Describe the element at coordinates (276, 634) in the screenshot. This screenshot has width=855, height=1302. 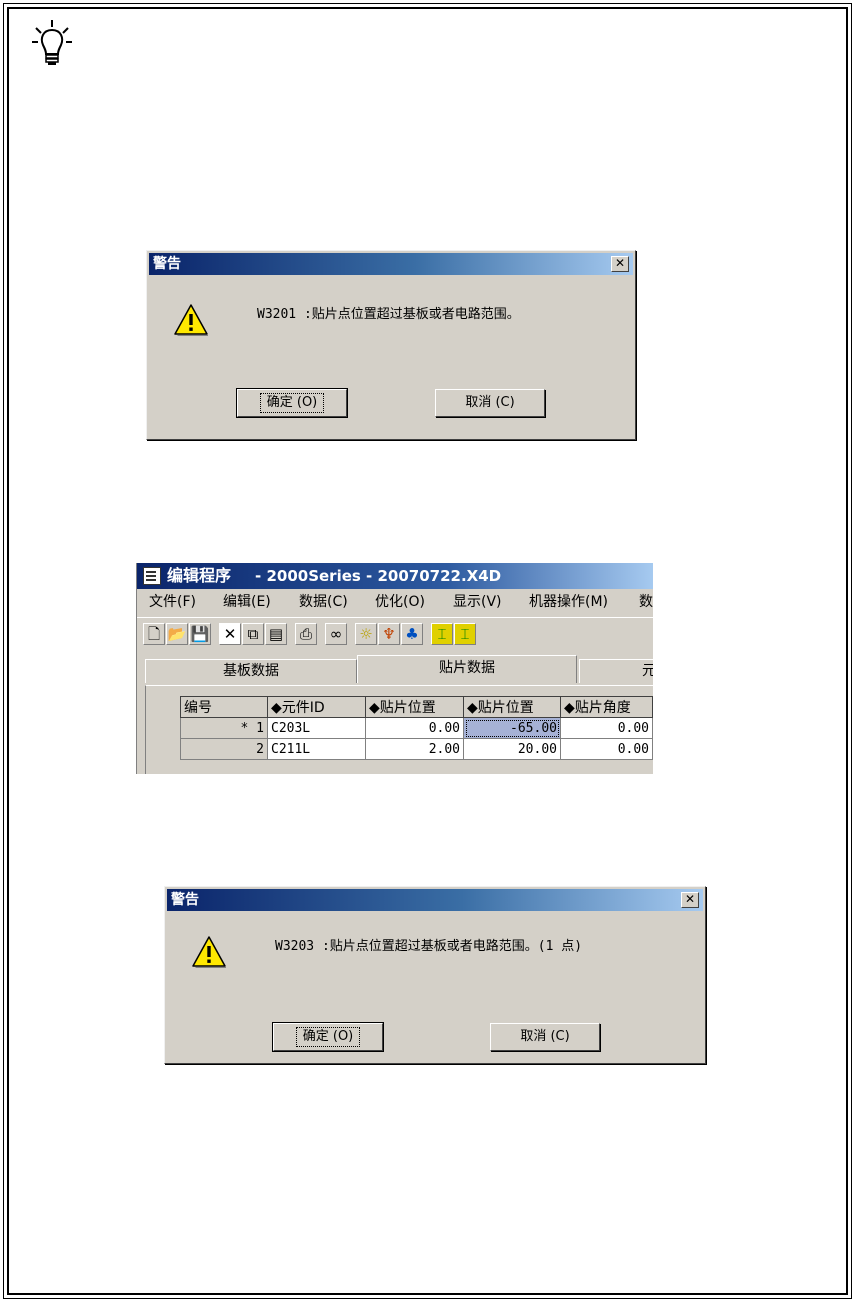
I see `paste-icon: ▤` at that location.